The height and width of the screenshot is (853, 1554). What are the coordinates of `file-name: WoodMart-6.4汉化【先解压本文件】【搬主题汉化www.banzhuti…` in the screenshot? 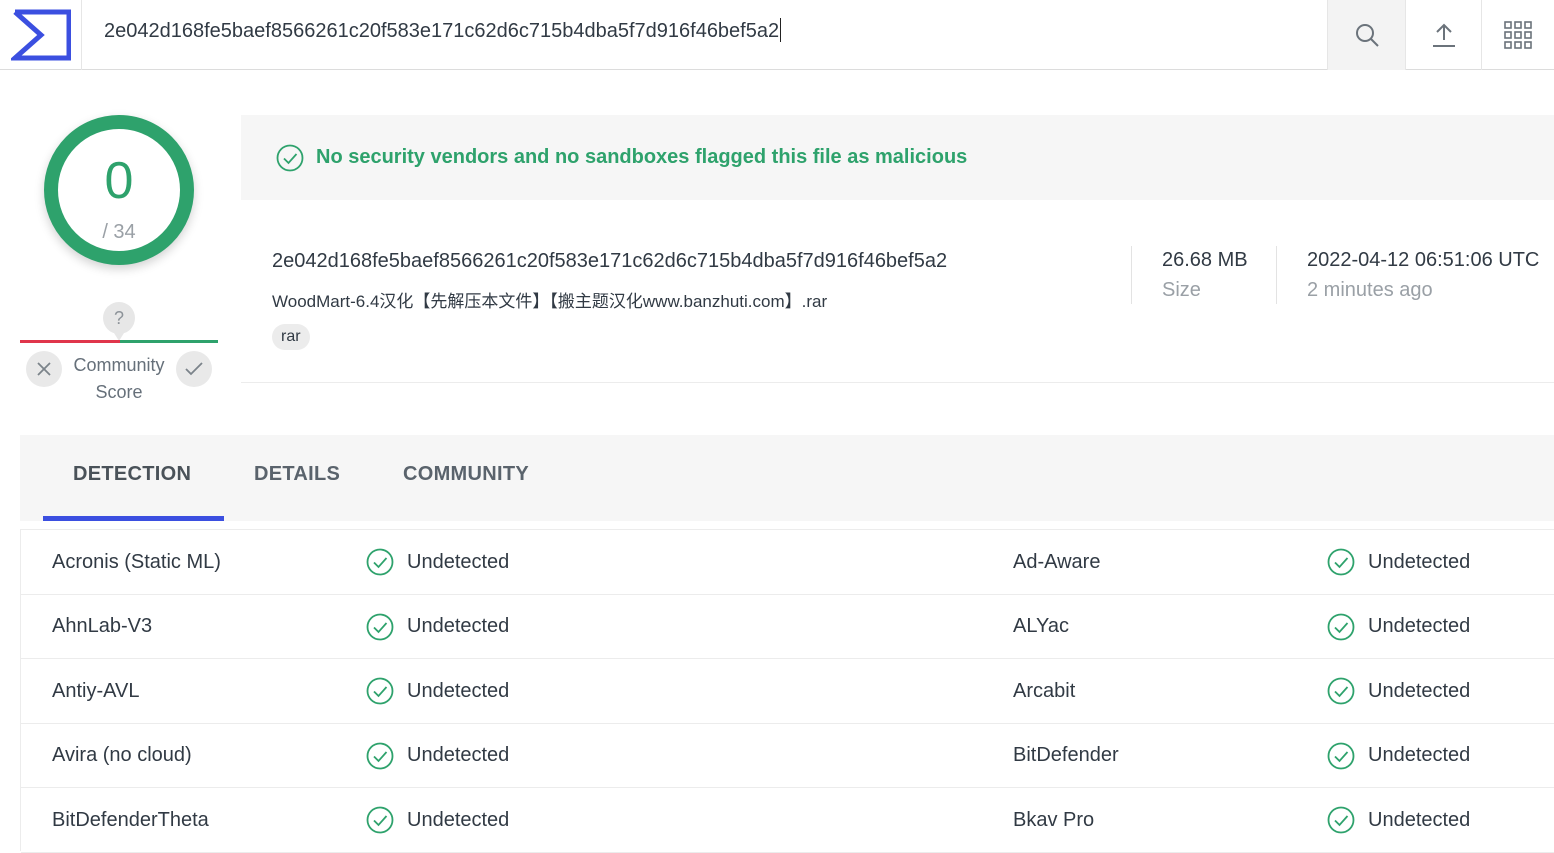 It's located at (550, 301).